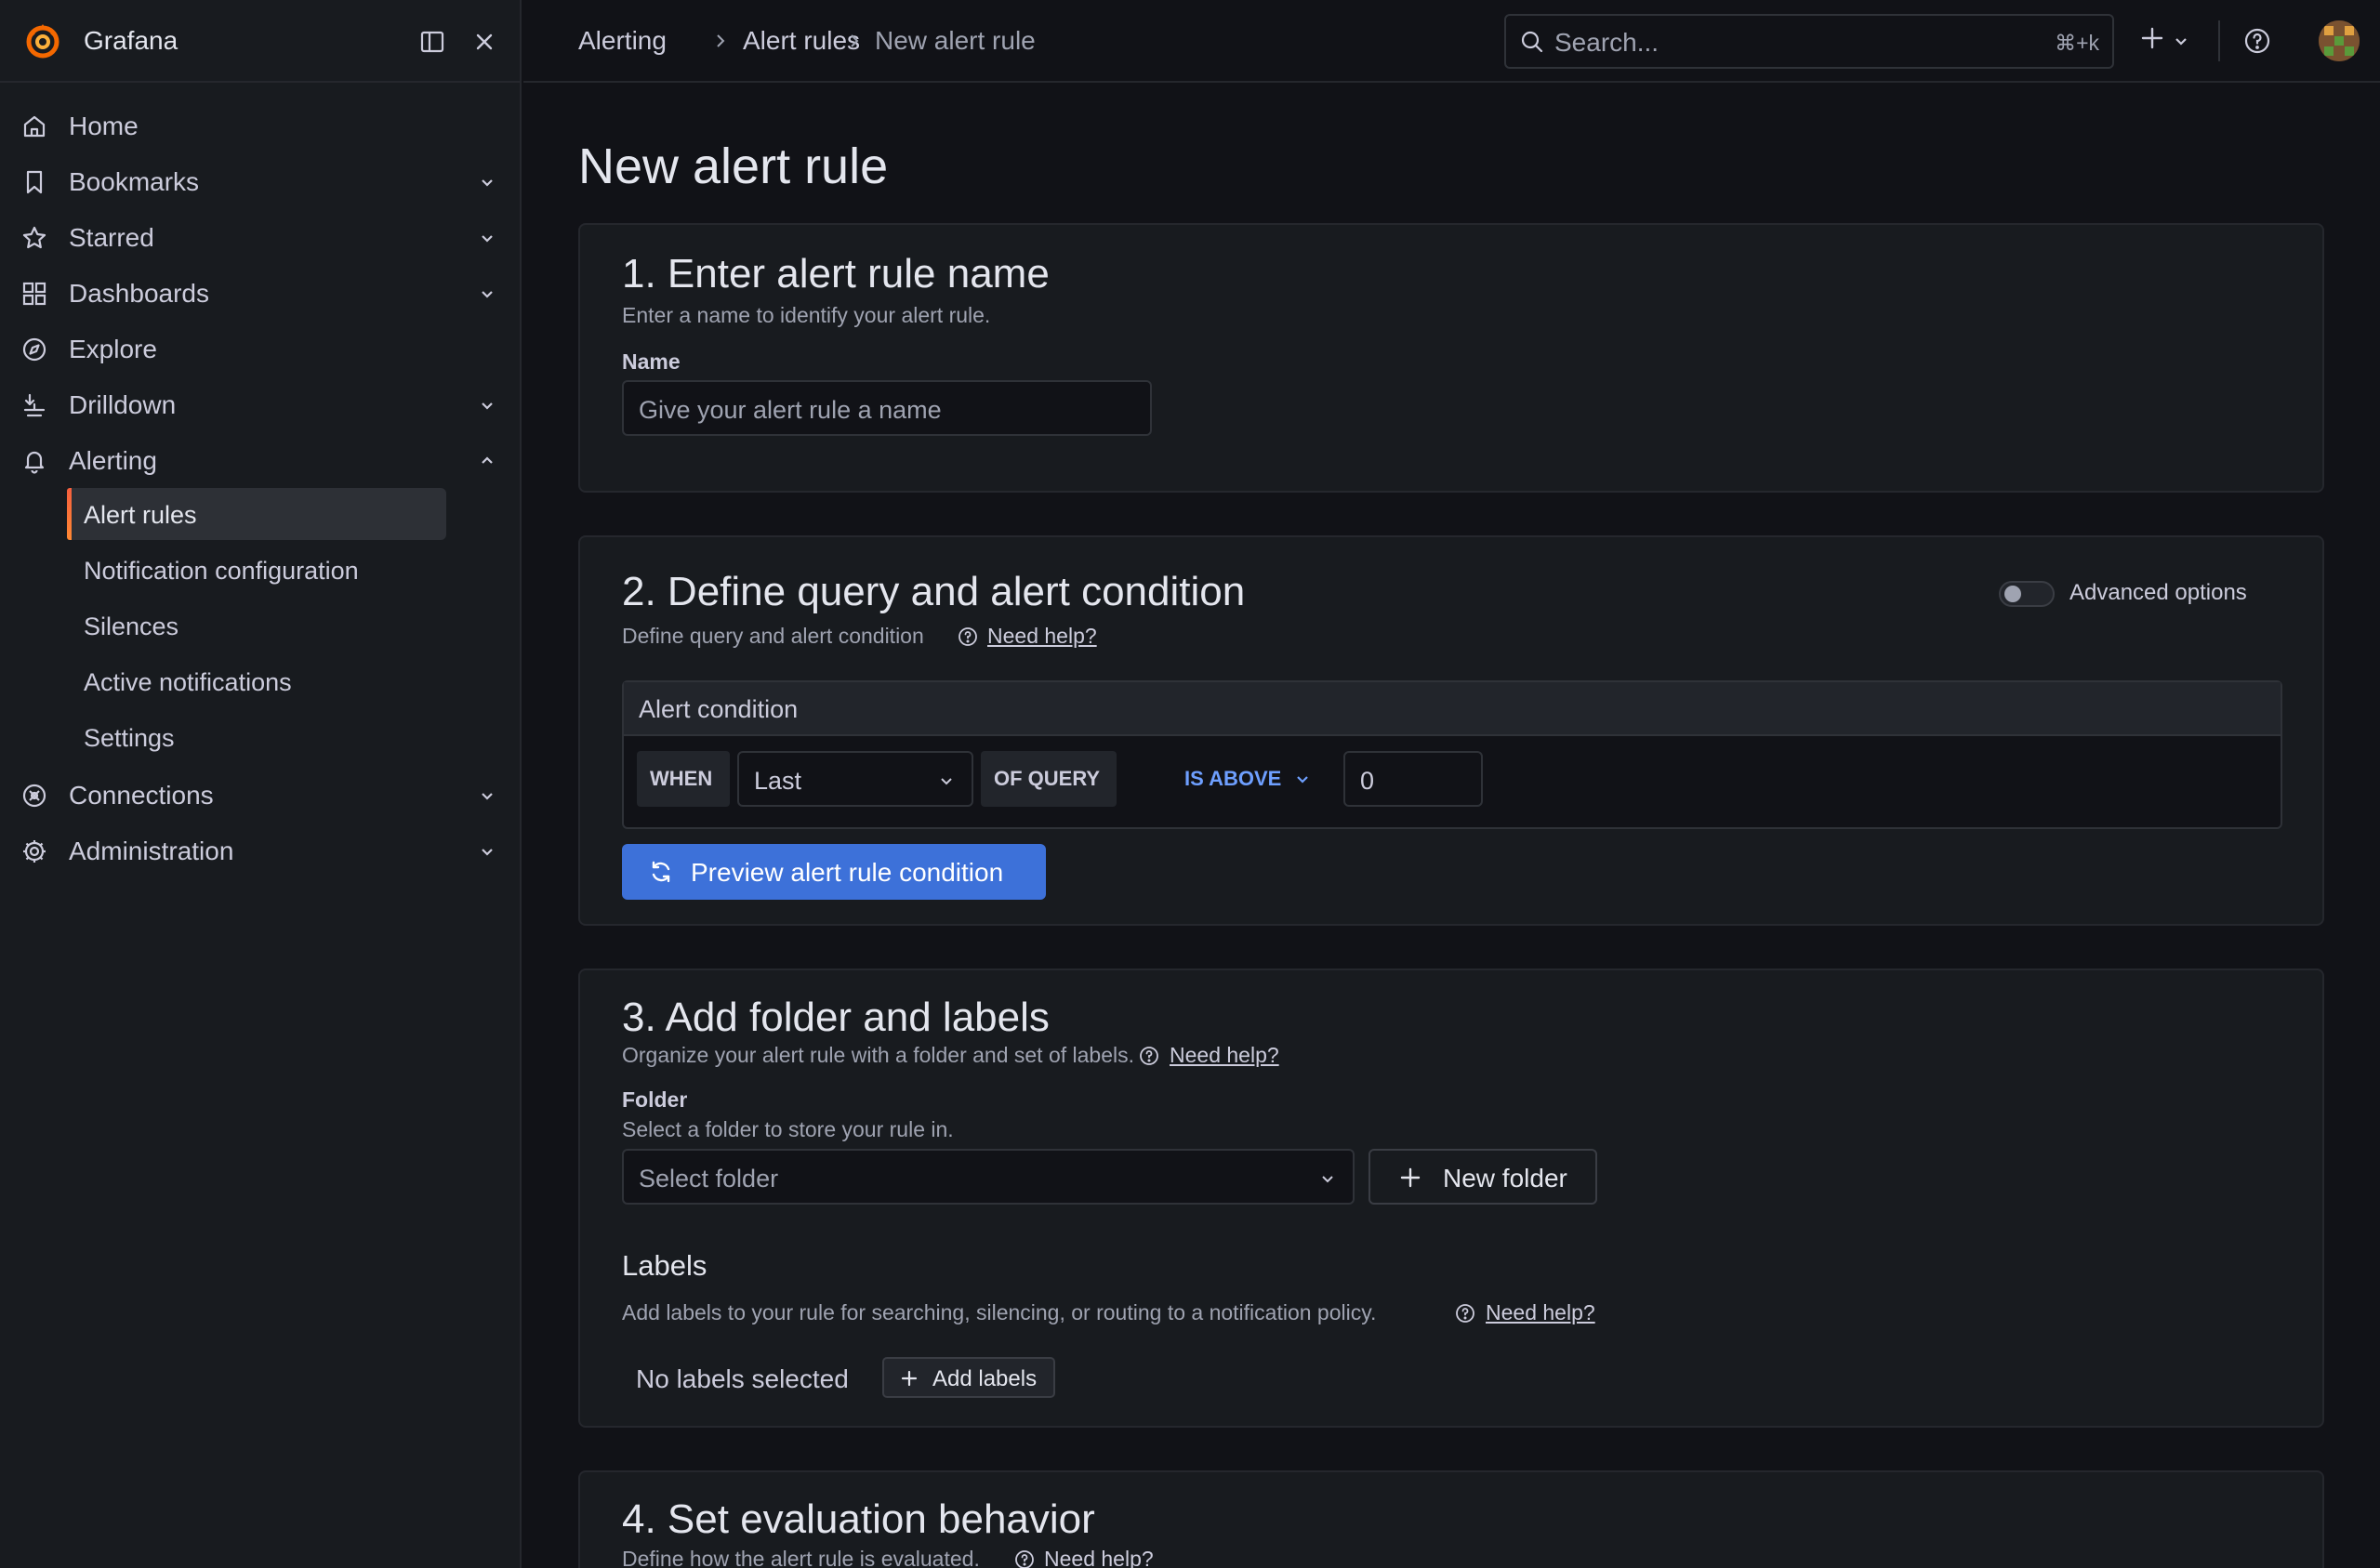  What do you see at coordinates (104, 126) in the screenshot?
I see `sidebar-item-label: Home` at bounding box center [104, 126].